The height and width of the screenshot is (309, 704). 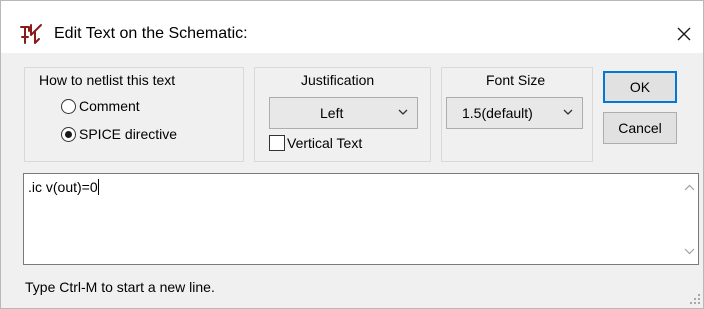 I want to click on font-size-select: 1.5(default), so click(x=514, y=113).